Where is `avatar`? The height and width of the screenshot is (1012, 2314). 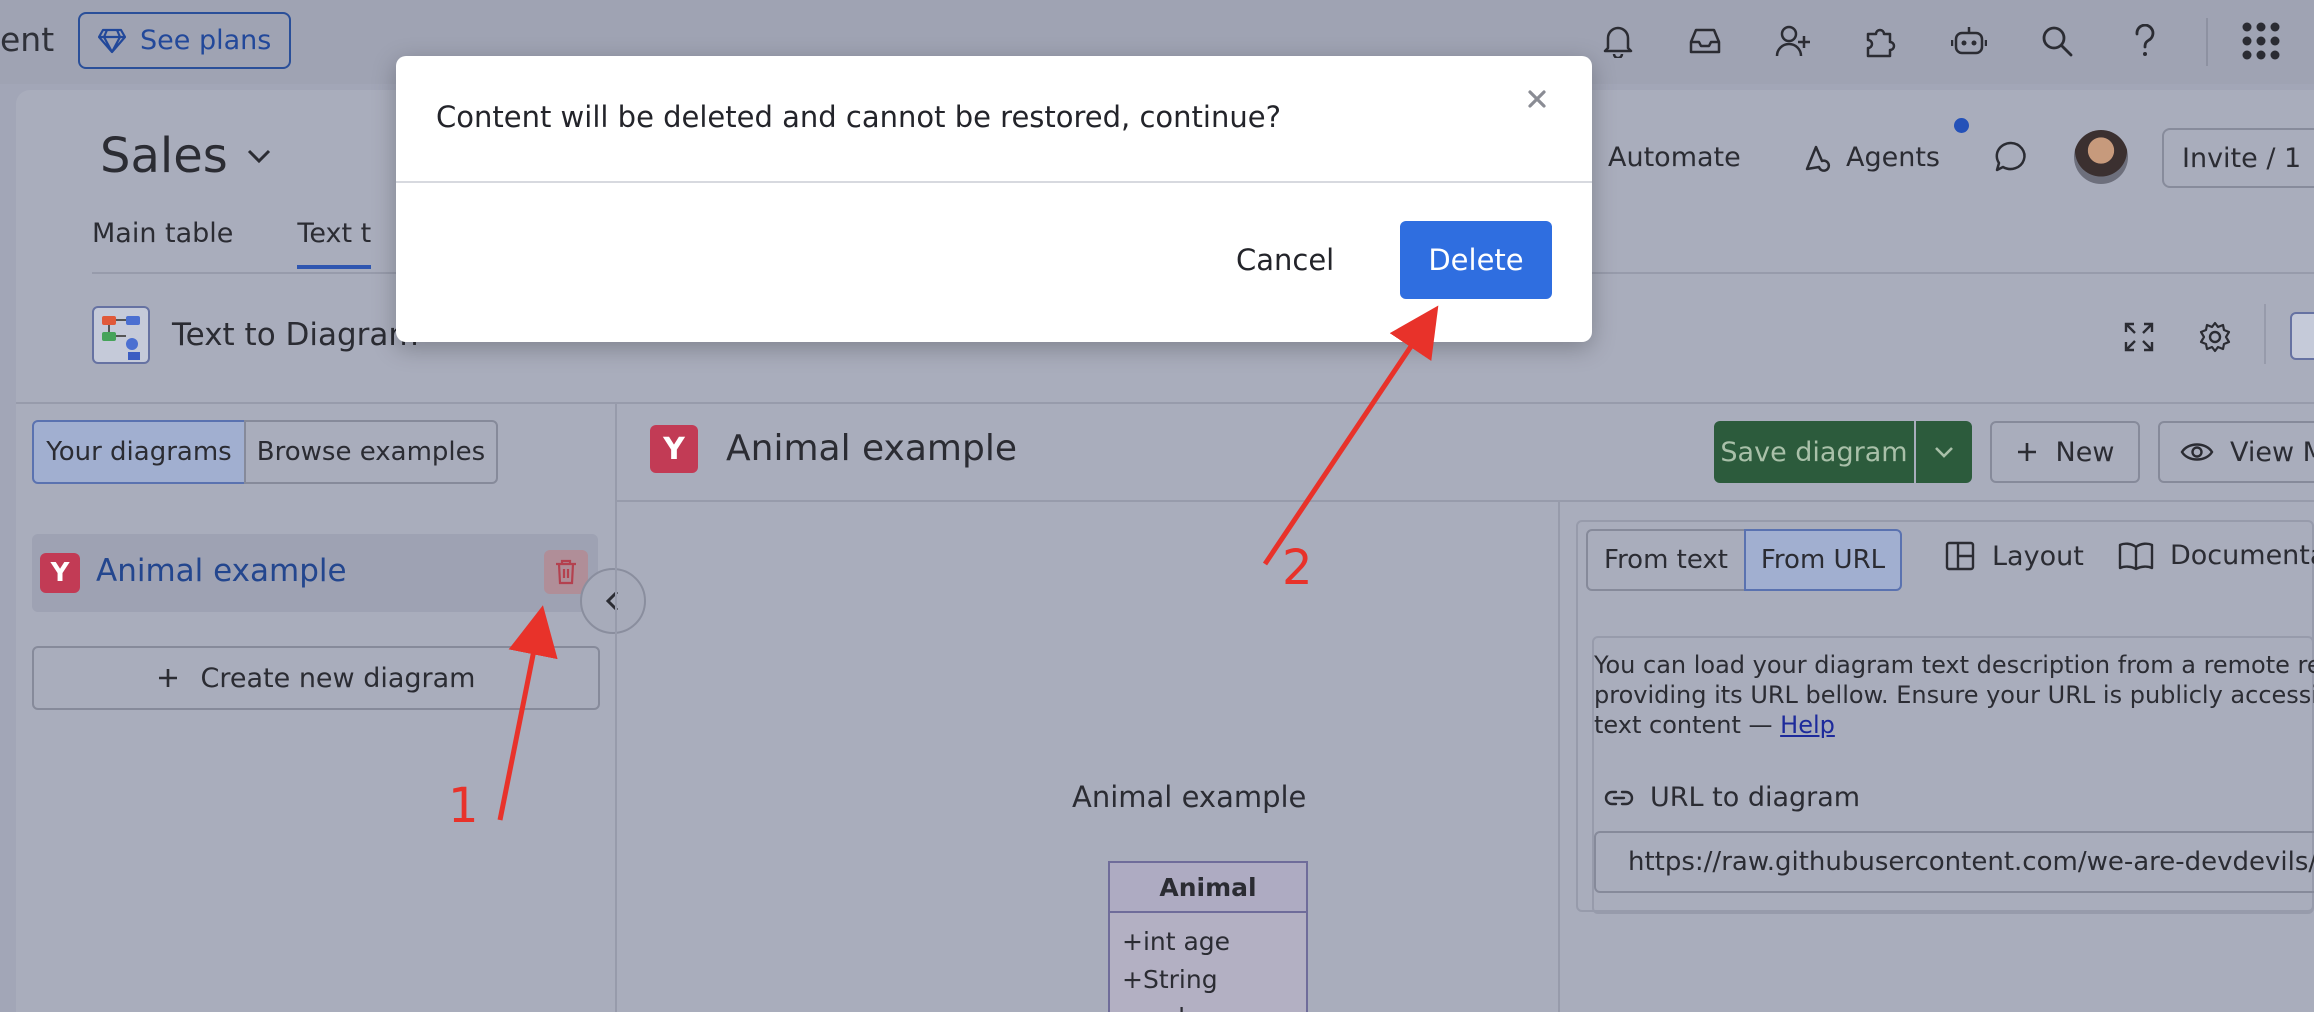
avatar is located at coordinates (2101, 157).